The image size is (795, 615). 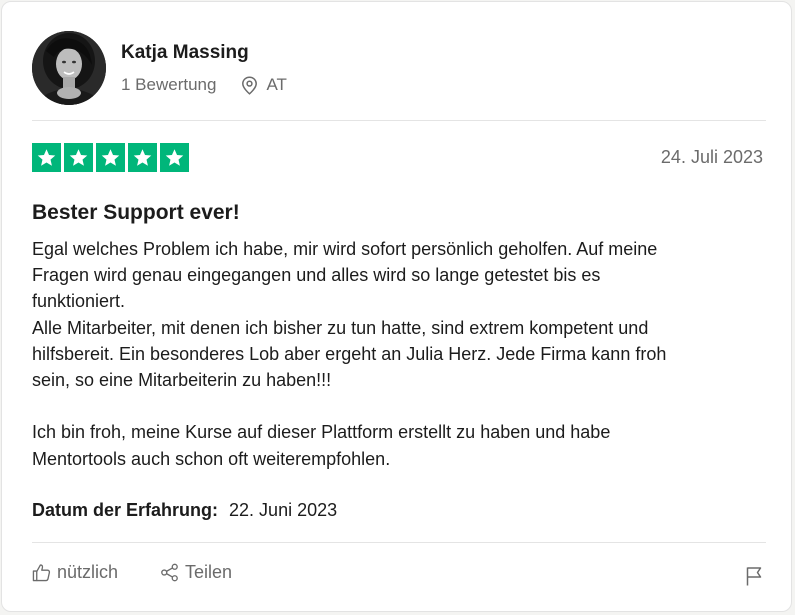 I want to click on review-count: 1 Bewertung, so click(x=169, y=84).